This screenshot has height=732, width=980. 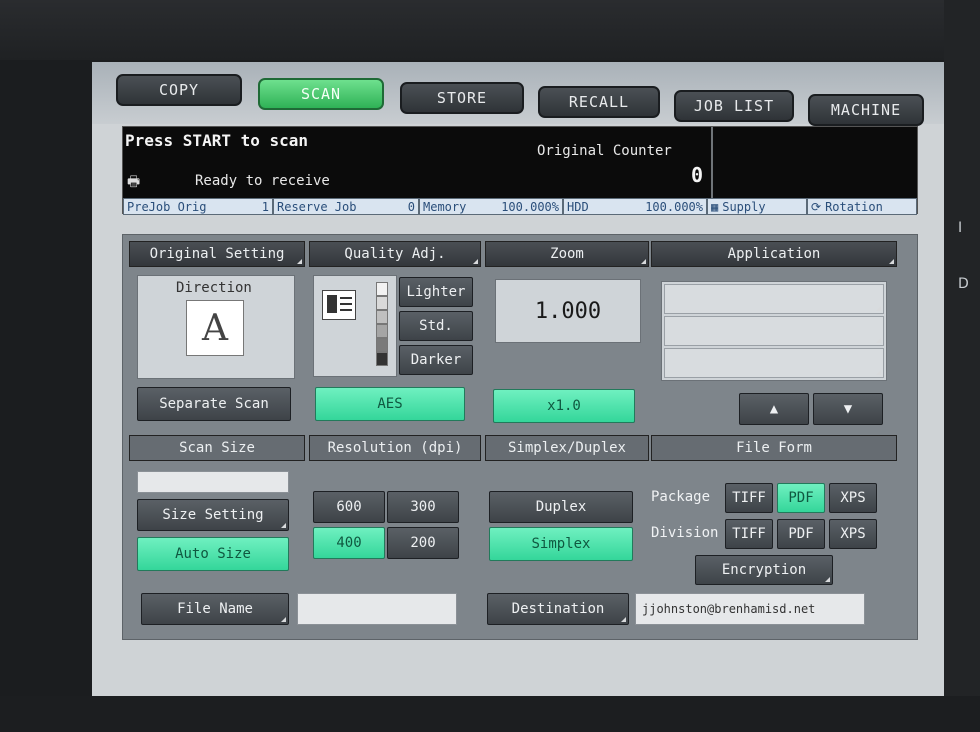 I want to click on encryption-button: Encryption, so click(x=764, y=570).